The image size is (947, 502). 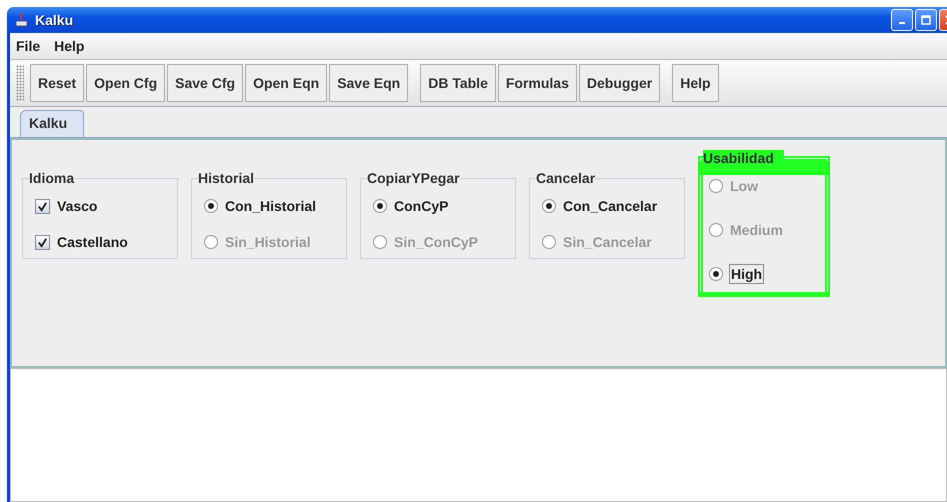 I want to click on toolbar-button: Save Eqn, so click(x=368, y=83).